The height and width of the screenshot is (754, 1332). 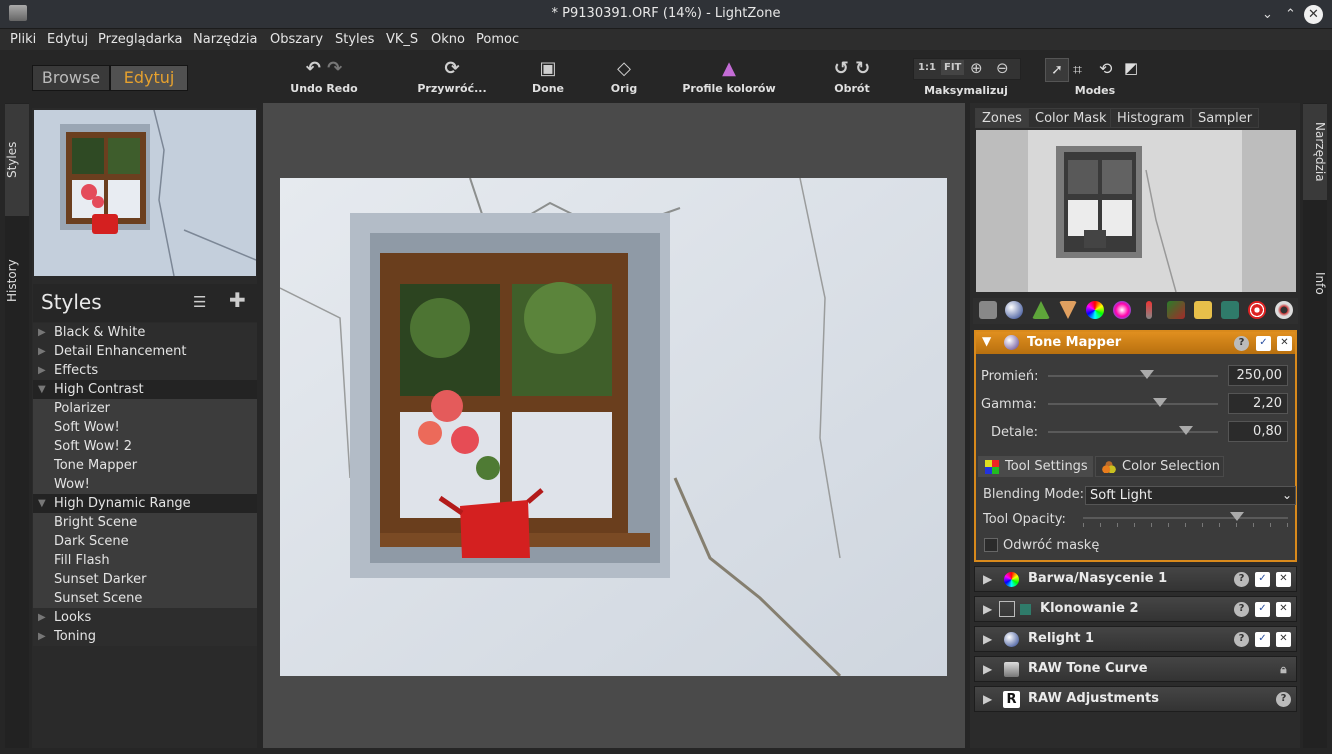 What do you see at coordinates (1203, 310) in the screenshot?
I see `color-bw-tool-icon` at bounding box center [1203, 310].